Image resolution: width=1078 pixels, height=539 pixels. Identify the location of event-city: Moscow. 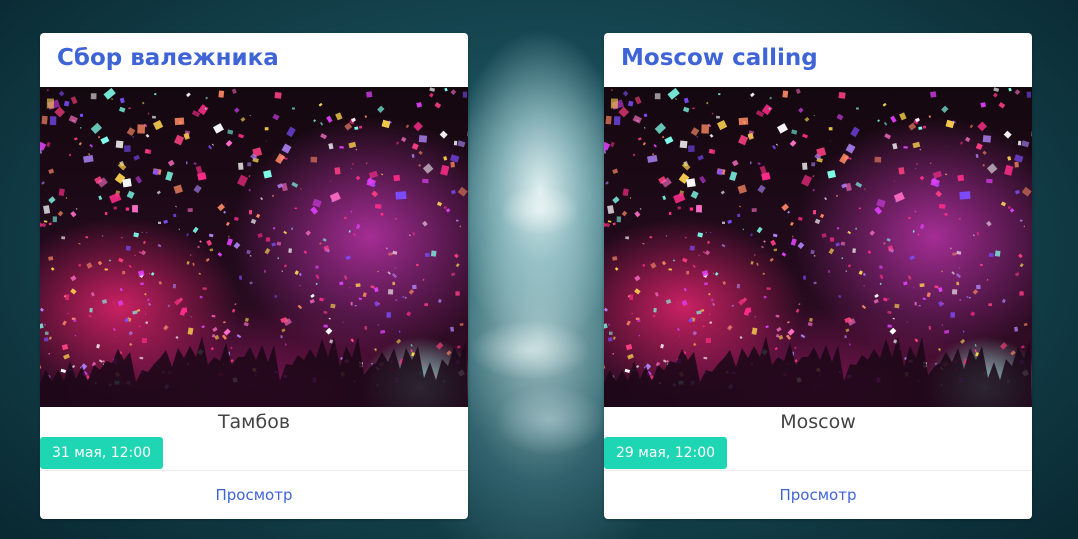
(818, 422).